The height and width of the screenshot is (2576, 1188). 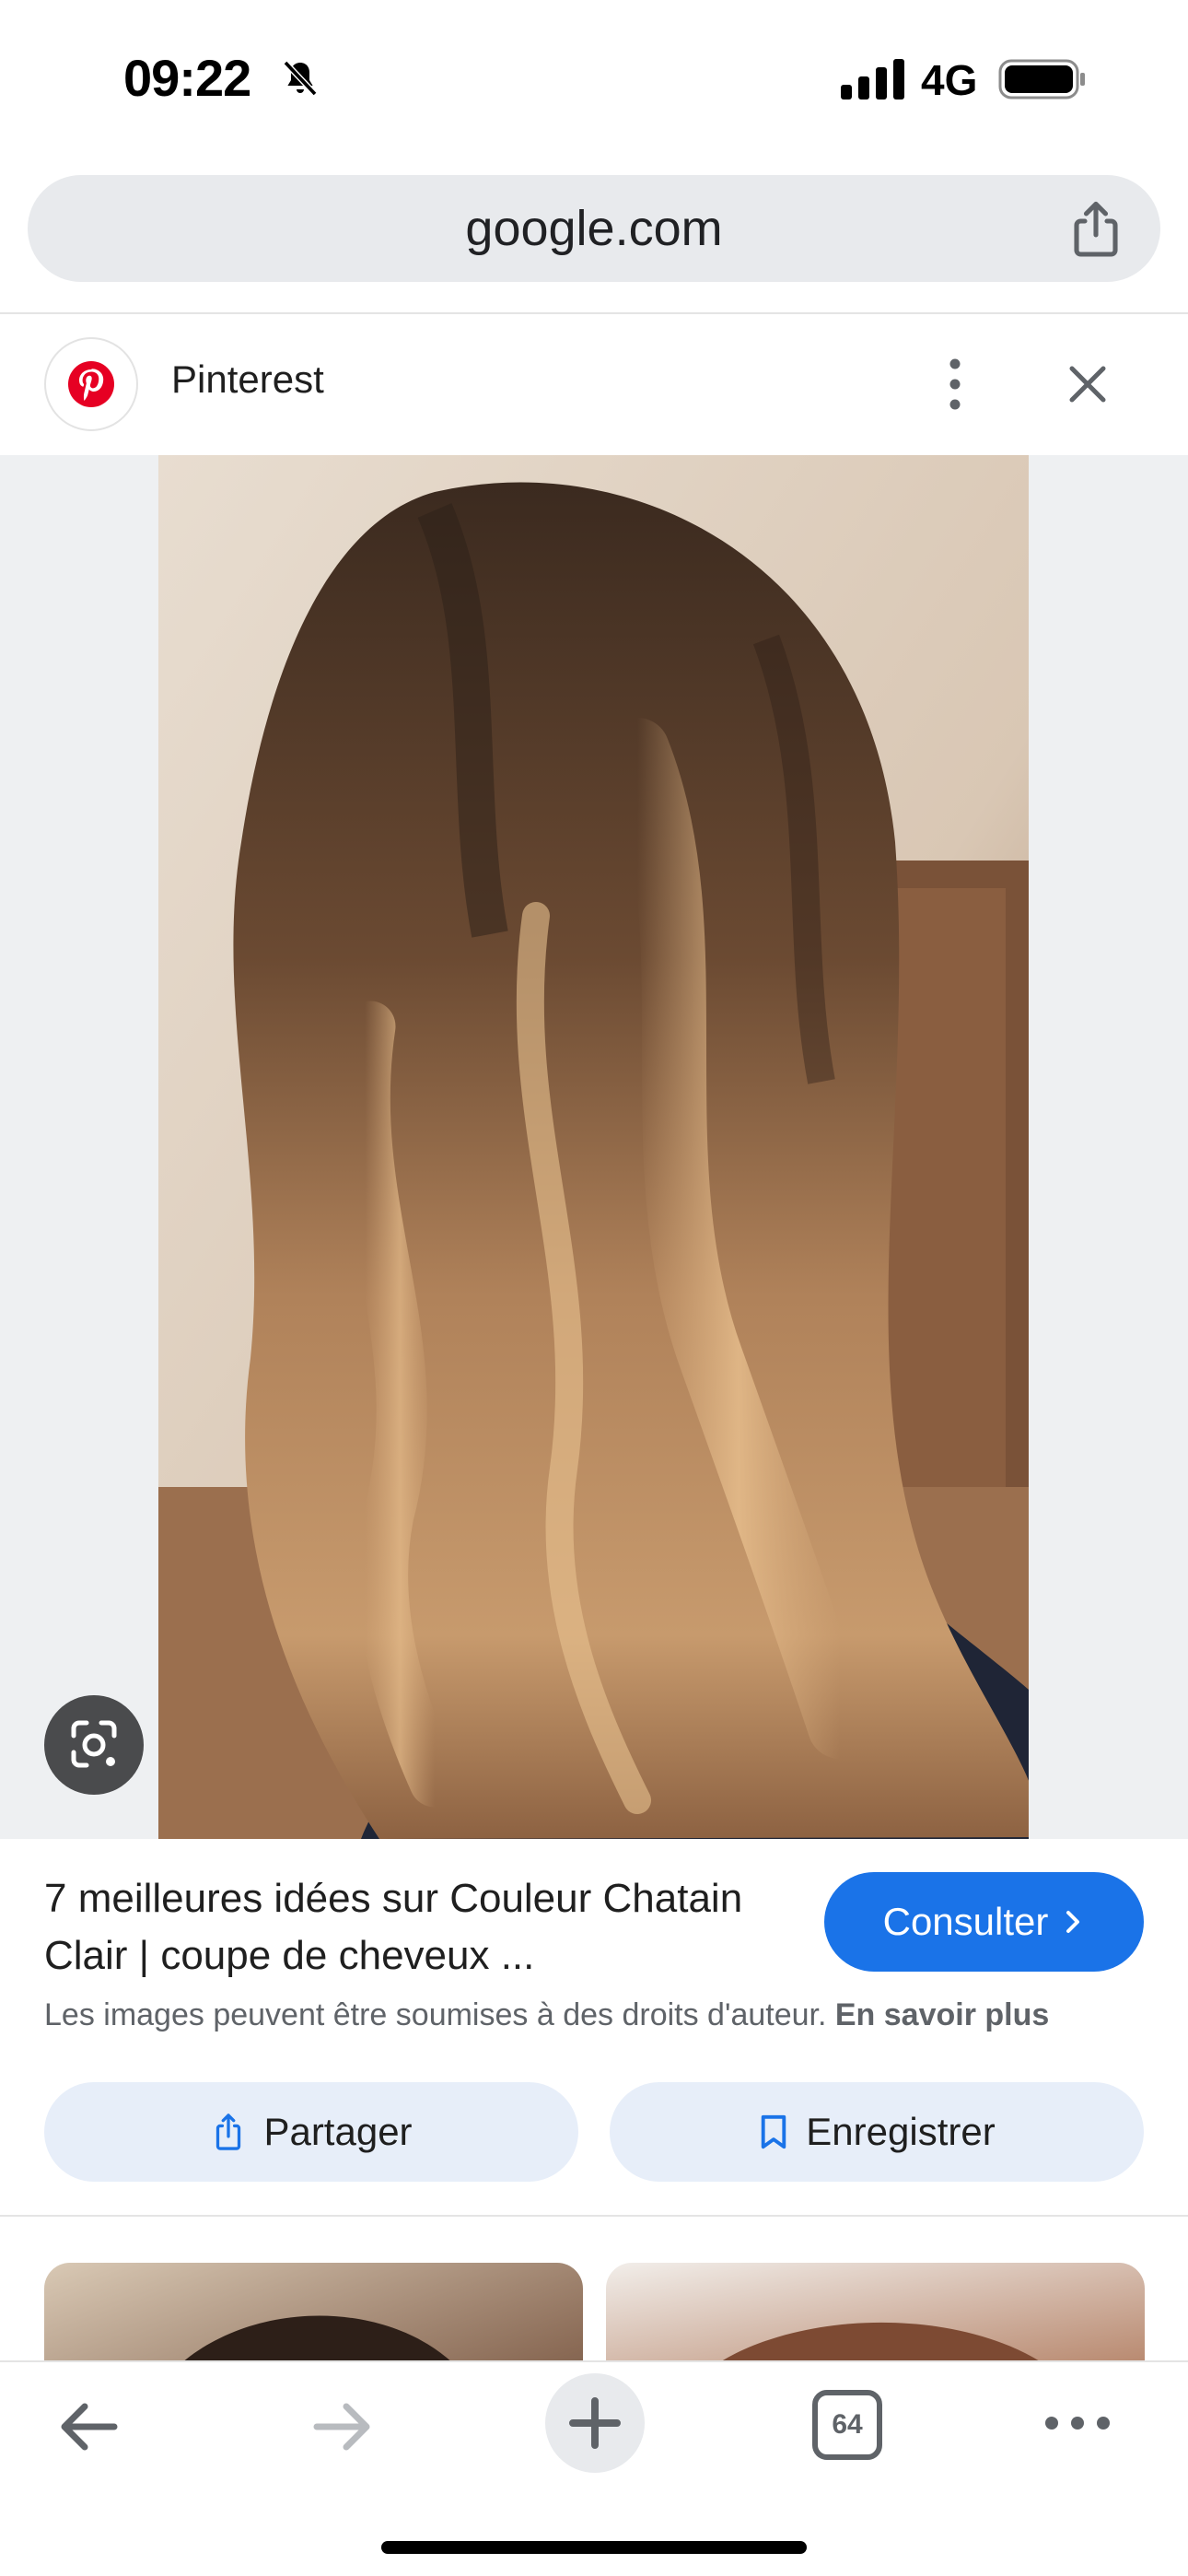 What do you see at coordinates (1041, 79) in the screenshot?
I see `battery-icon` at bounding box center [1041, 79].